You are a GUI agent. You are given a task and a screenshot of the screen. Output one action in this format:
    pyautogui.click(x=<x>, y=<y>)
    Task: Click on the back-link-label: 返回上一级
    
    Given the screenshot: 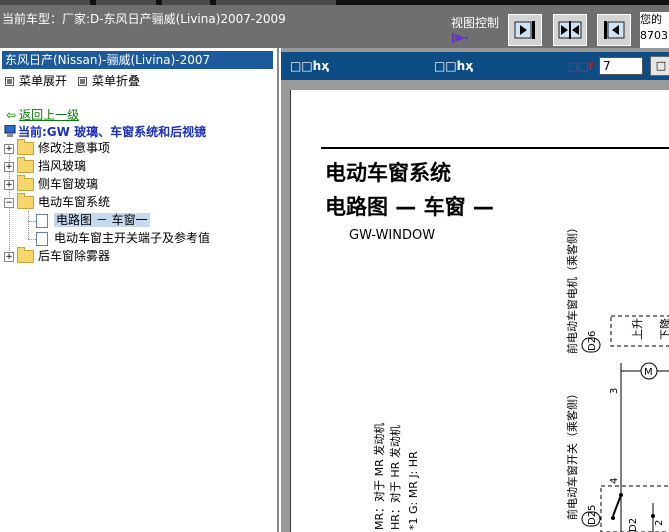 What is the action you would take?
    pyautogui.click(x=49, y=115)
    